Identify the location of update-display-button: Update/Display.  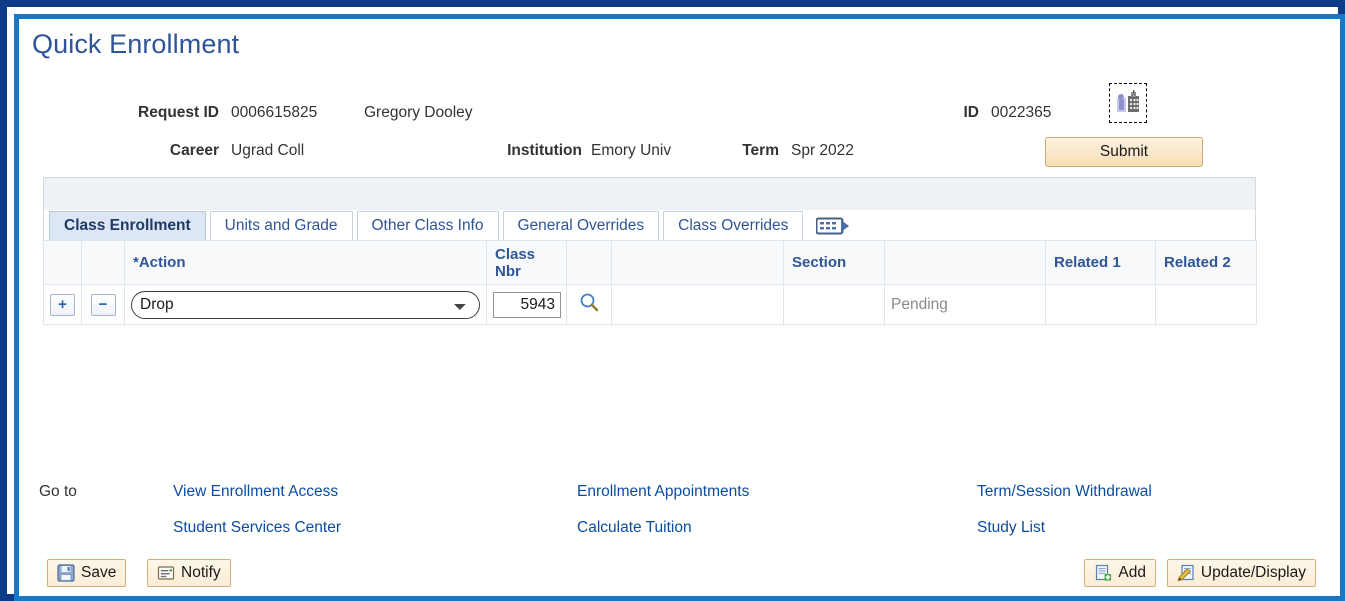
(1241, 573).